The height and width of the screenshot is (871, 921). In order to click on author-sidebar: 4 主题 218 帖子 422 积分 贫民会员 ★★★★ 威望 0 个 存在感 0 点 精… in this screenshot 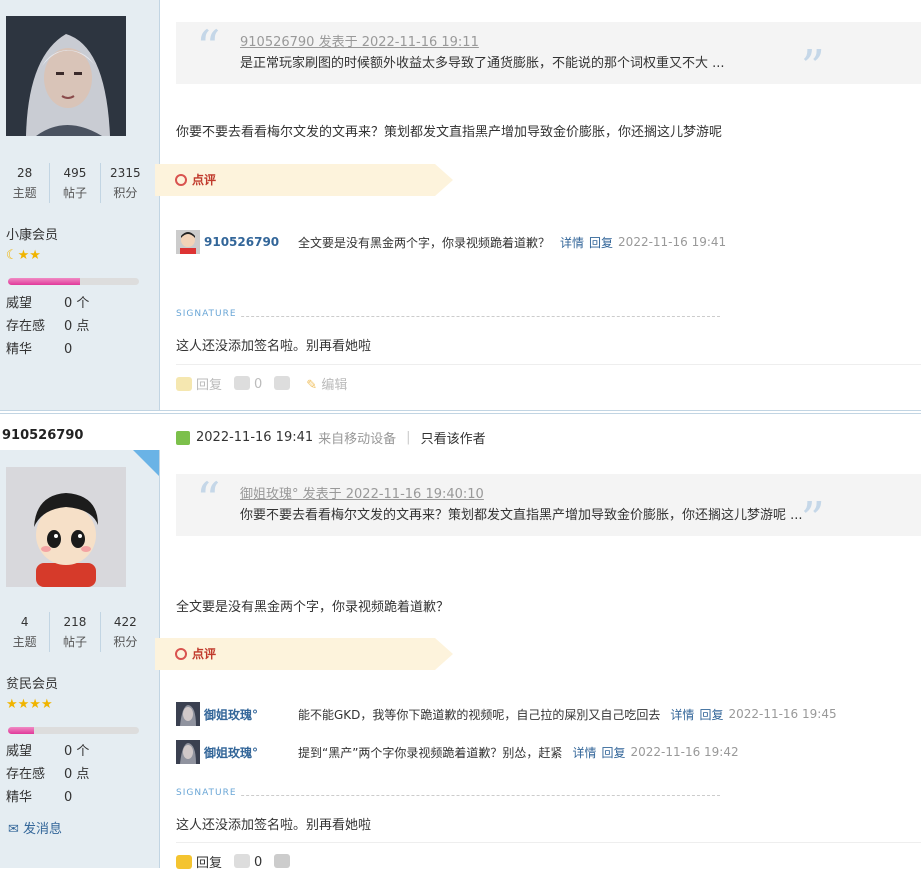, I will do `click(80, 659)`.